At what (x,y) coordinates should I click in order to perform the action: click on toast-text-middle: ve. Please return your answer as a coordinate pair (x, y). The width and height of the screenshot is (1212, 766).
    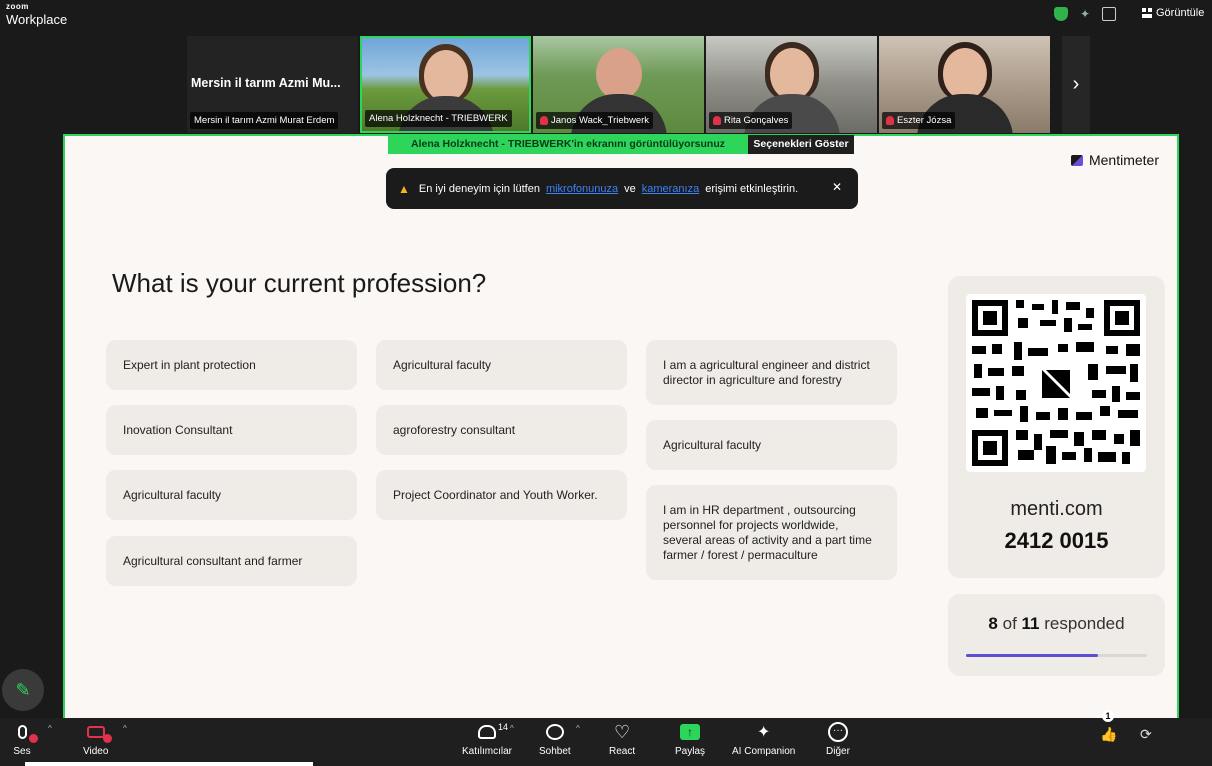
    Looking at the image, I should click on (630, 188).